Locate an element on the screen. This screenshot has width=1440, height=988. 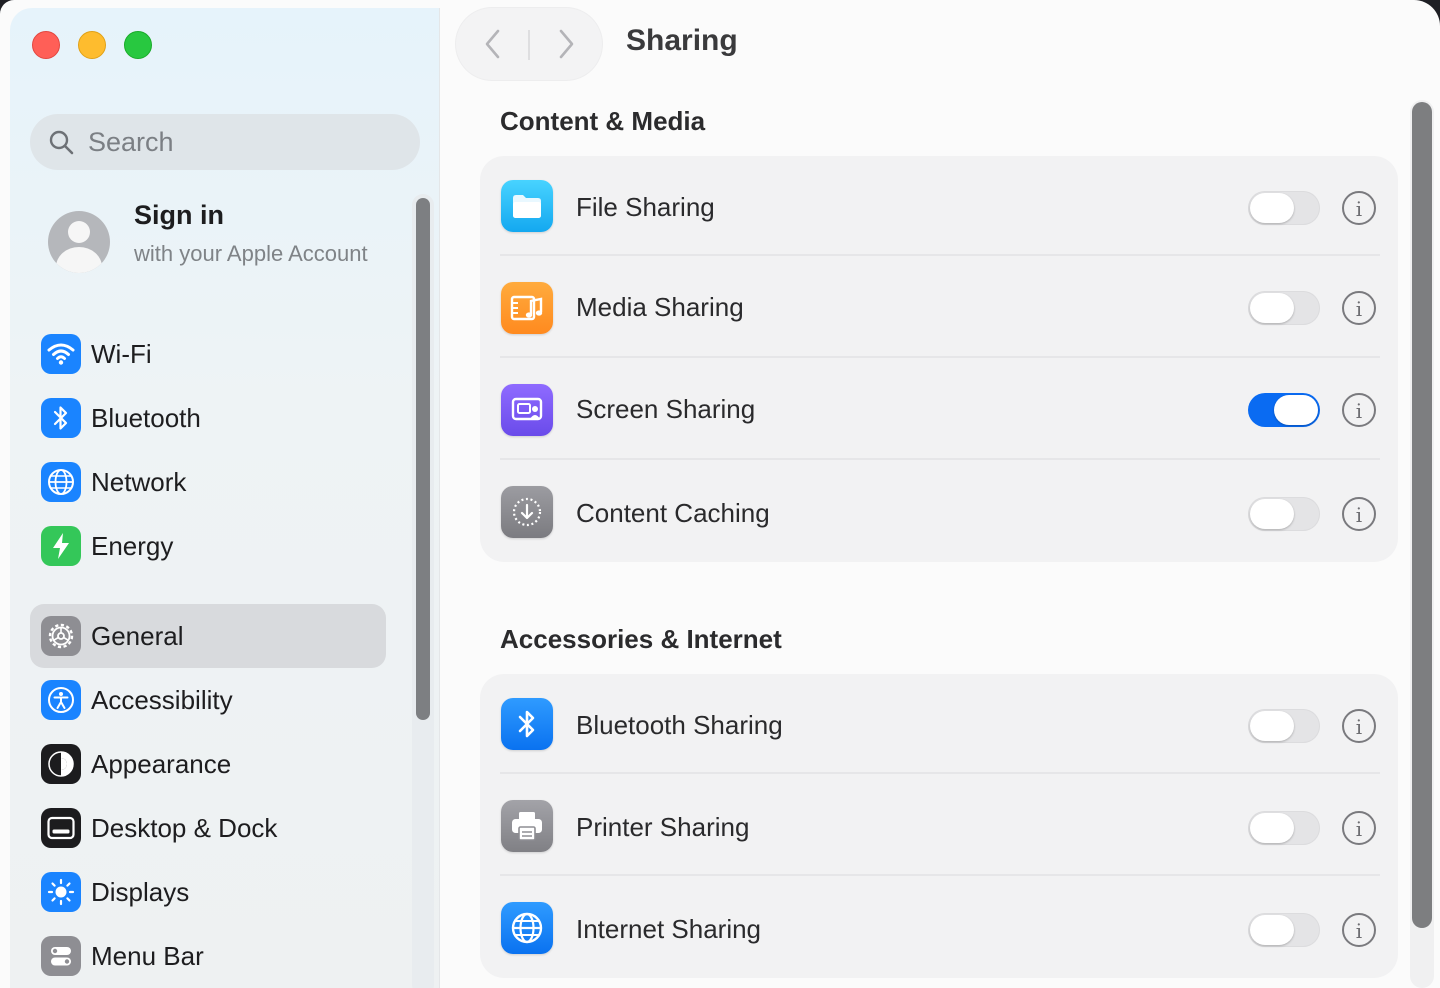
sidebar-item-displays: Displays is located at coordinates (208, 892).